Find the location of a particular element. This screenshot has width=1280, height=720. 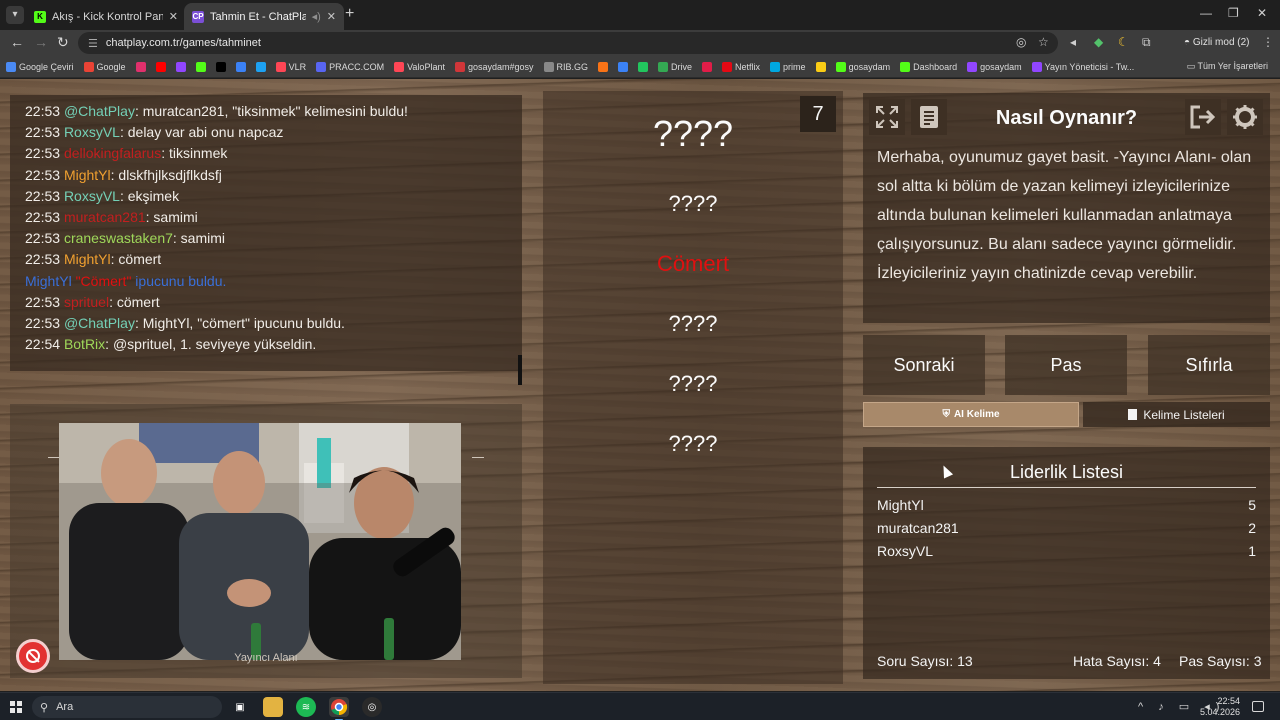

task-view-icon: ▣ is located at coordinates (240, 707).